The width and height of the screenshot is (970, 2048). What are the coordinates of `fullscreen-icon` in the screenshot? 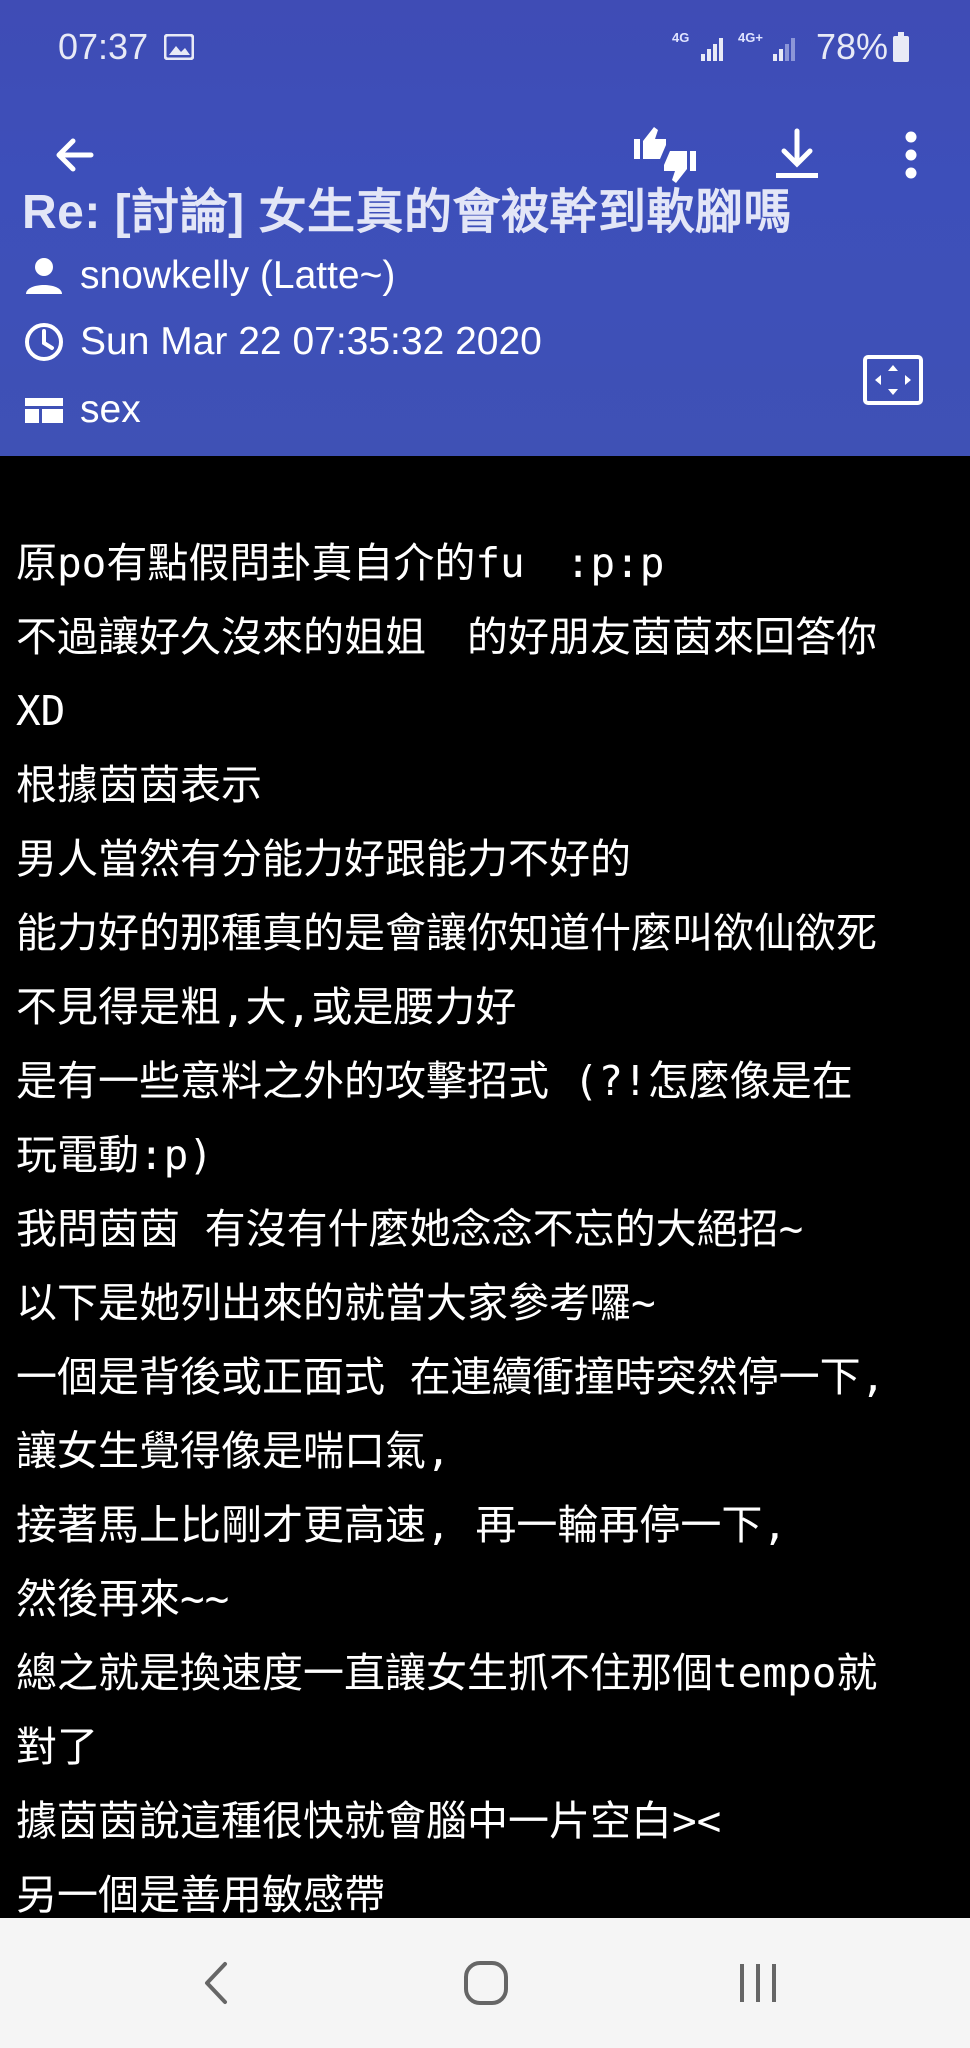 It's located at (893, 380).